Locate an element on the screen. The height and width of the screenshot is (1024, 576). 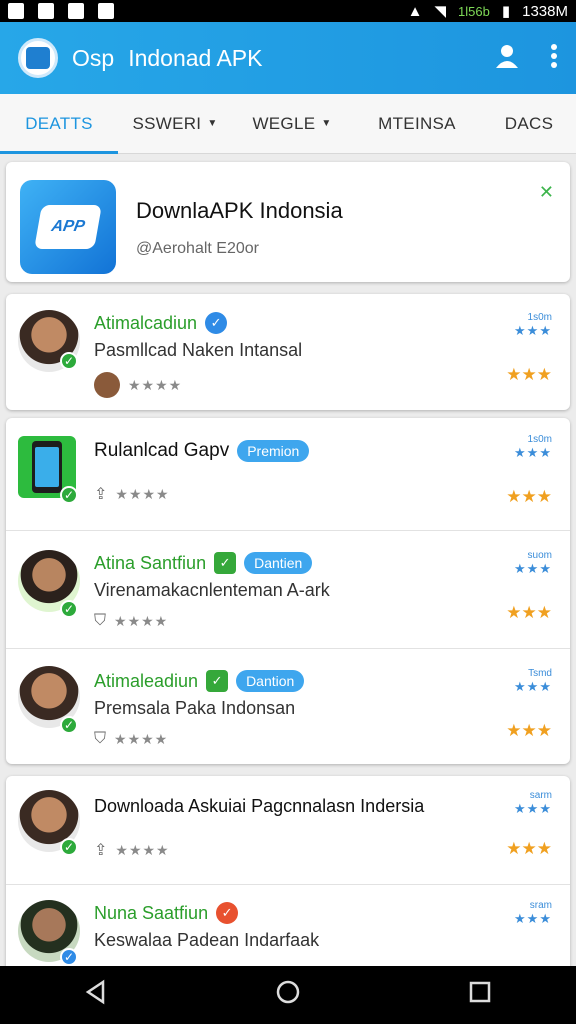
tab-mteinsa: MTEINSA is located at coordinates (417, 124).